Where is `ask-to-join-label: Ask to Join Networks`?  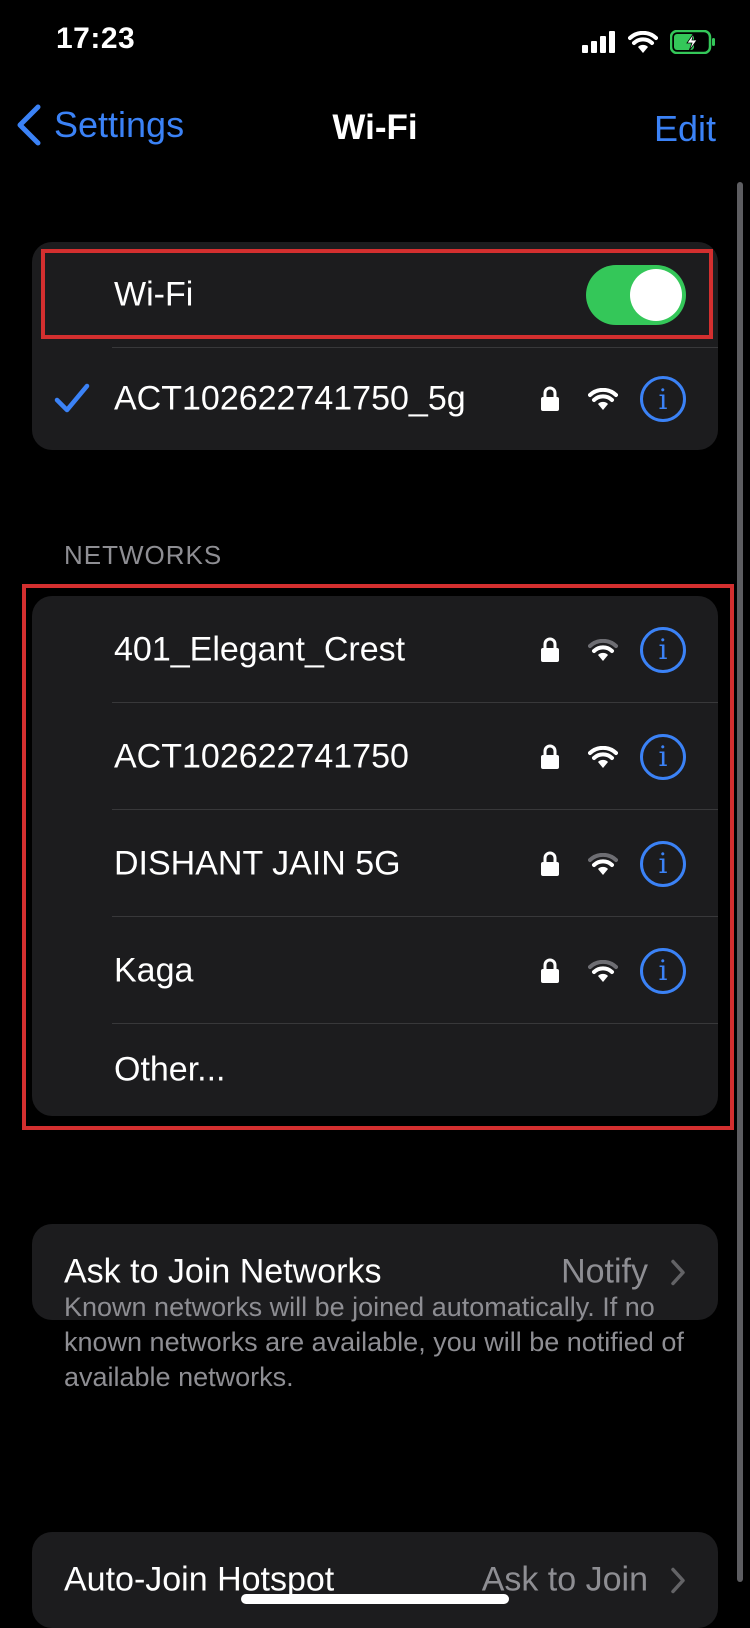
ask-to-join-label: Ask to Join Networks is located at coordinates (223, 1271).